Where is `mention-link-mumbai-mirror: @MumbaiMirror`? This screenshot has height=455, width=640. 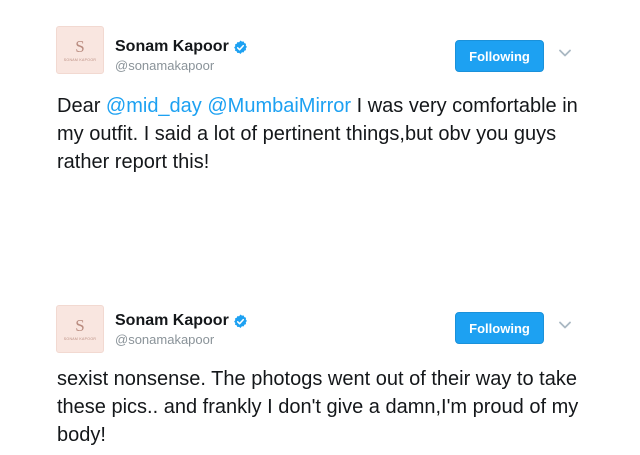 mention-link-mumbai-mirror: @MumbaiMirror is located at coordinates (279, 106).